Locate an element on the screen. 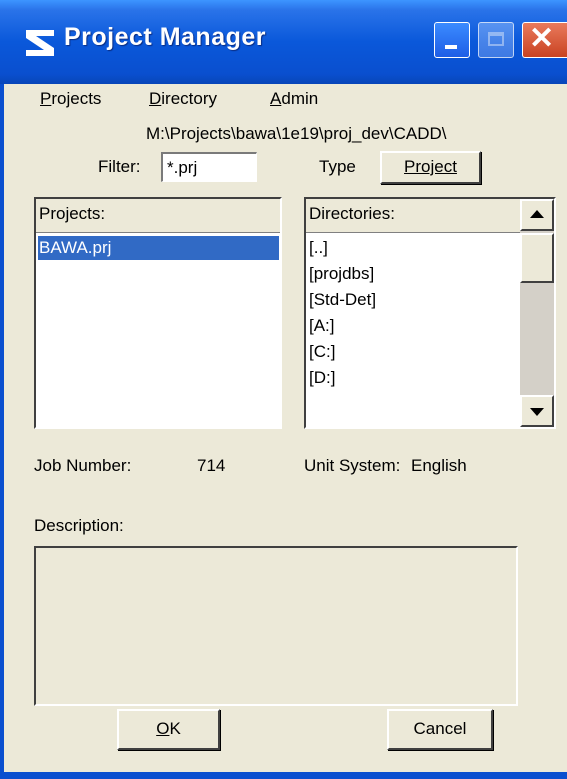 Image resolution: width=567 pixels, height=779 pixels. title-bar: Project Manager ✕ is located at coordinates (283, 42).